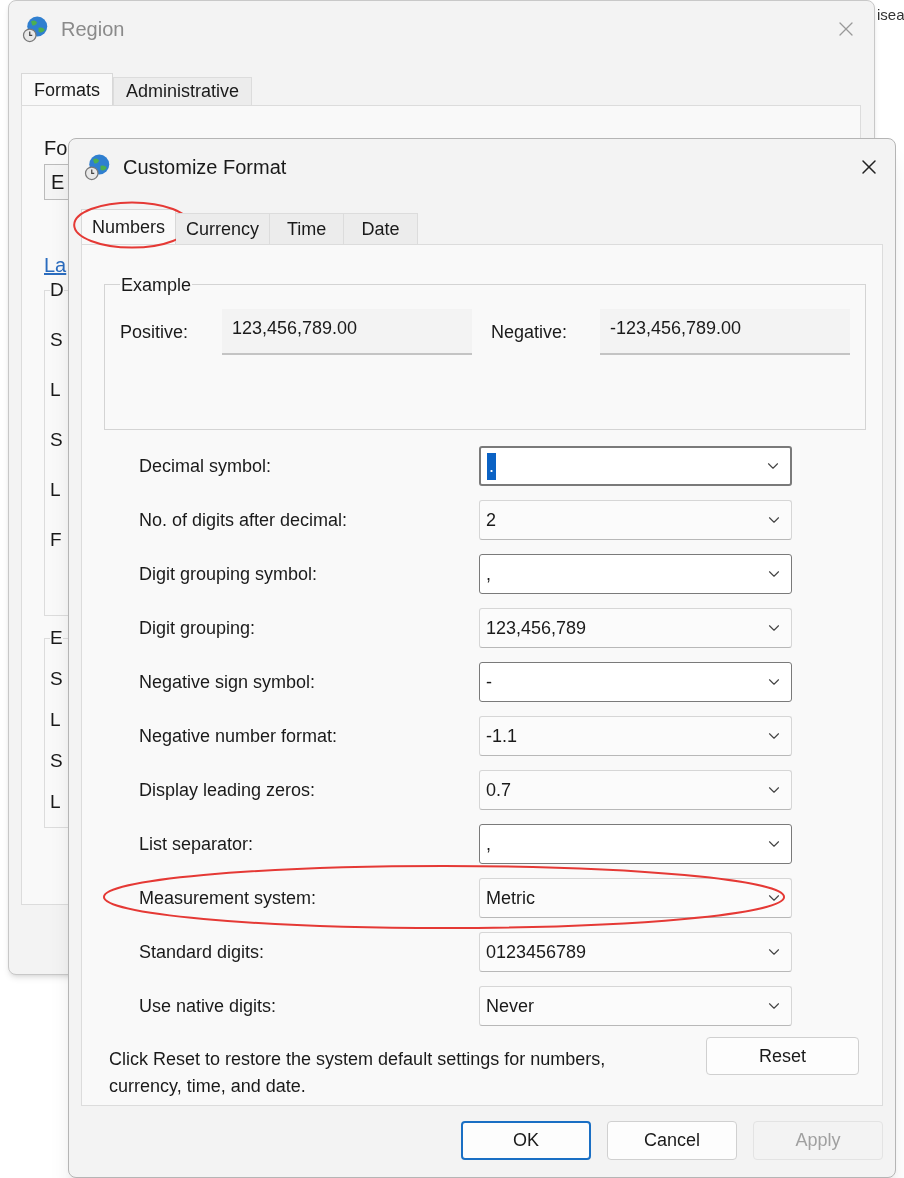 The width and height of the screenshot is (904, 1178). What do you see at coordinates (502, 736) in the screenshot?
I see `dropdown-value: -1.1` at bounding box center [502, 736].